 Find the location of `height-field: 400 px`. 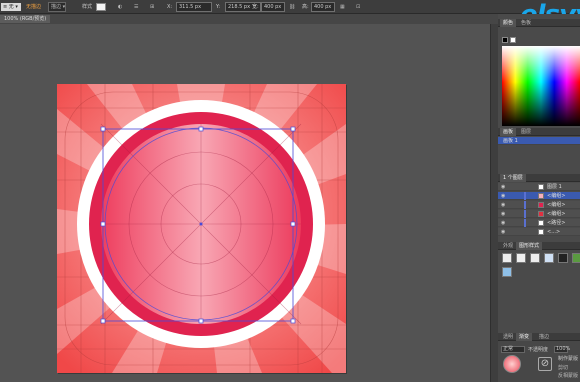

height-field: 400 px is located at coordinates (323, 7).